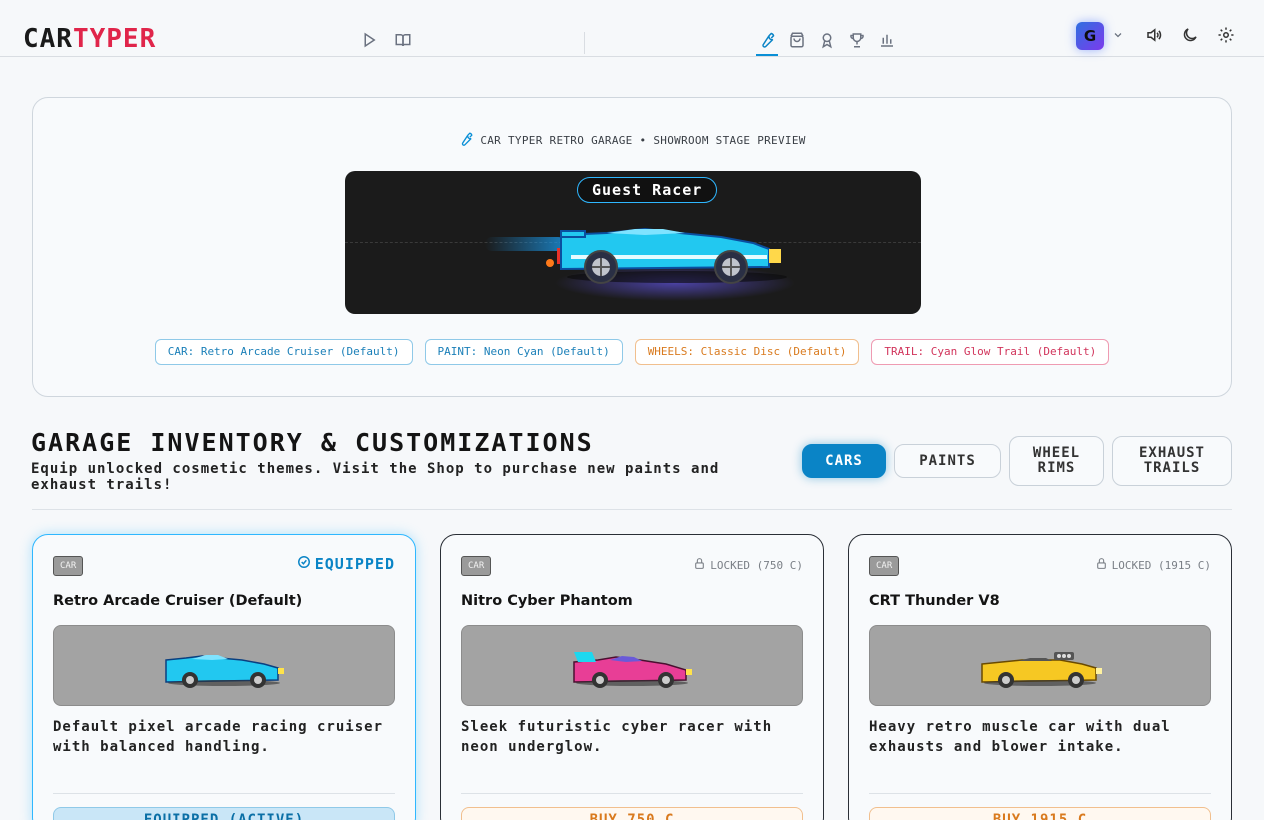  I want to click on card-status: EQUIPPED, so click(346, 564).